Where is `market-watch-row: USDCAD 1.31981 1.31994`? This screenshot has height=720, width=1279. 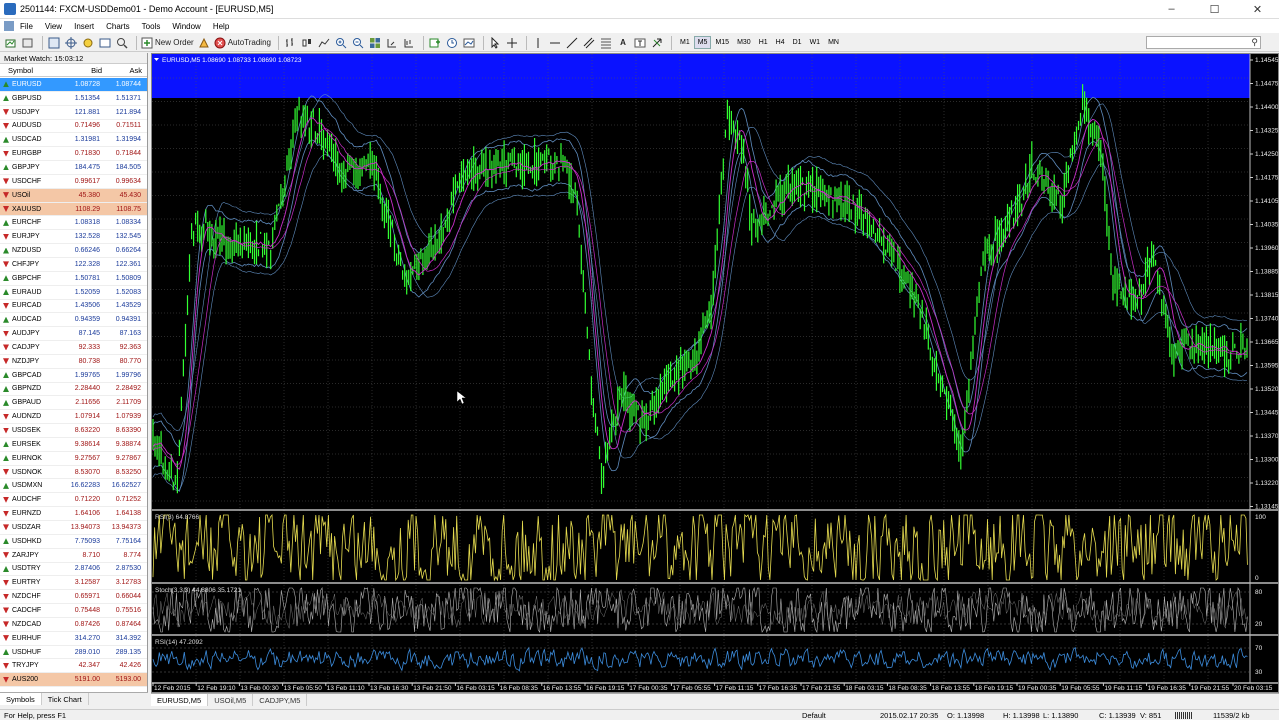 market-watch-row: USDCAD 1.31981 1.31994 is located at coordinates (73, 140).